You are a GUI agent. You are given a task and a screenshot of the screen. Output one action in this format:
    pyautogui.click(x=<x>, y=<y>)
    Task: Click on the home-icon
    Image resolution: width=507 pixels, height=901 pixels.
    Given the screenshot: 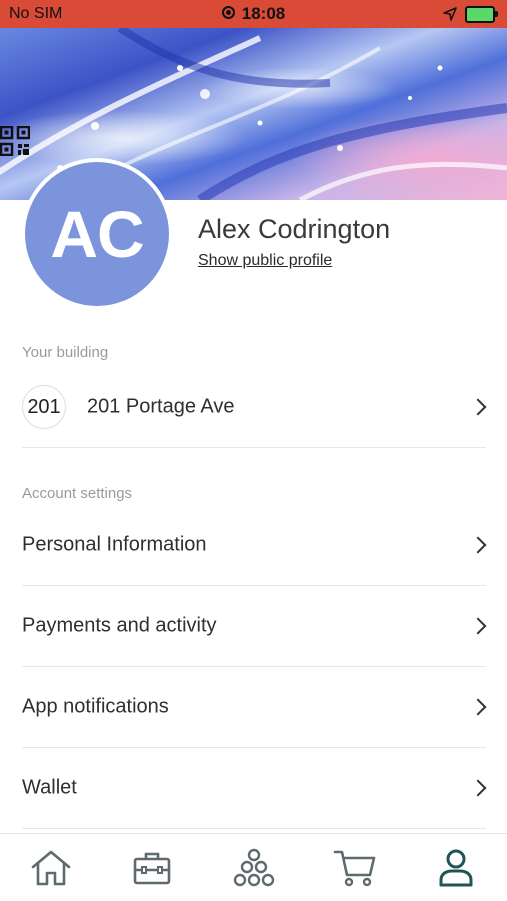 What is the action you would take?
    pyautogui.click(x=51, y=867)
    